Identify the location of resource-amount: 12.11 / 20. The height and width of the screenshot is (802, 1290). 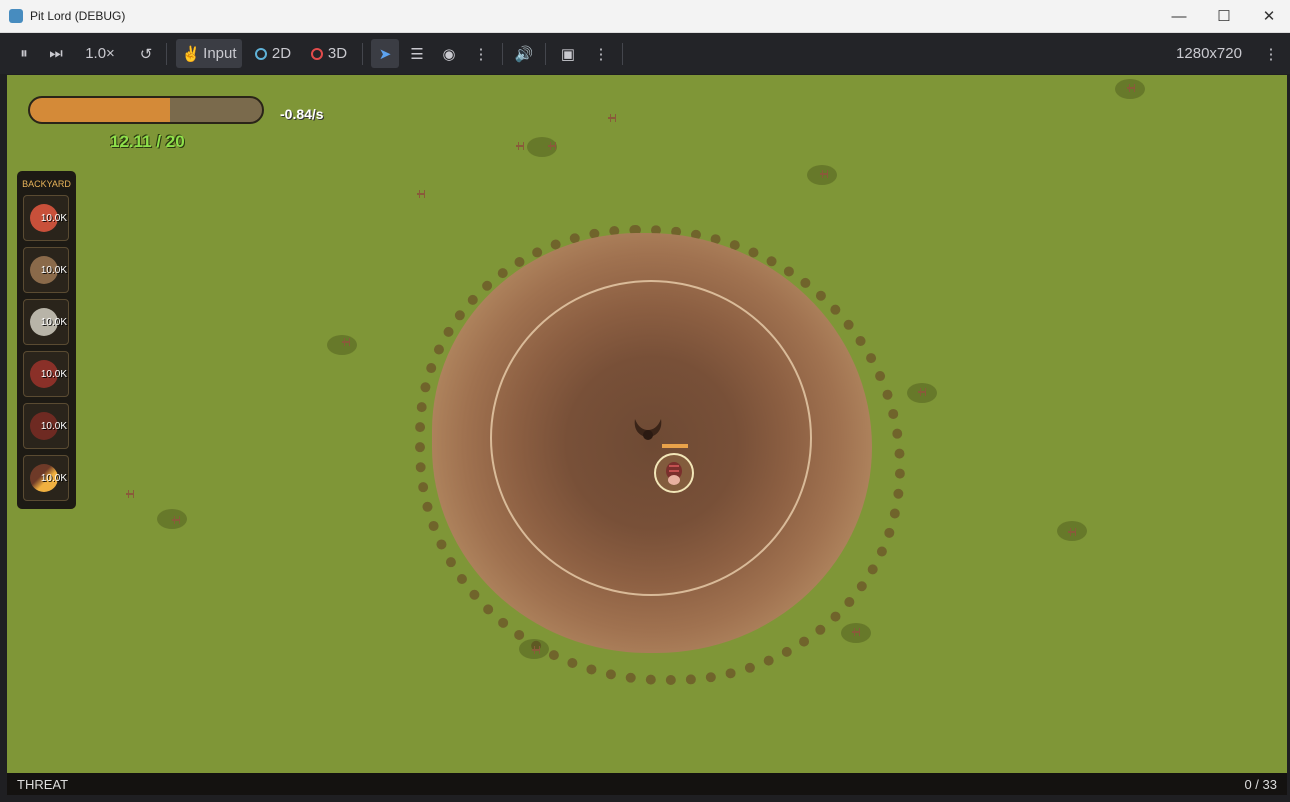
(147, 141).